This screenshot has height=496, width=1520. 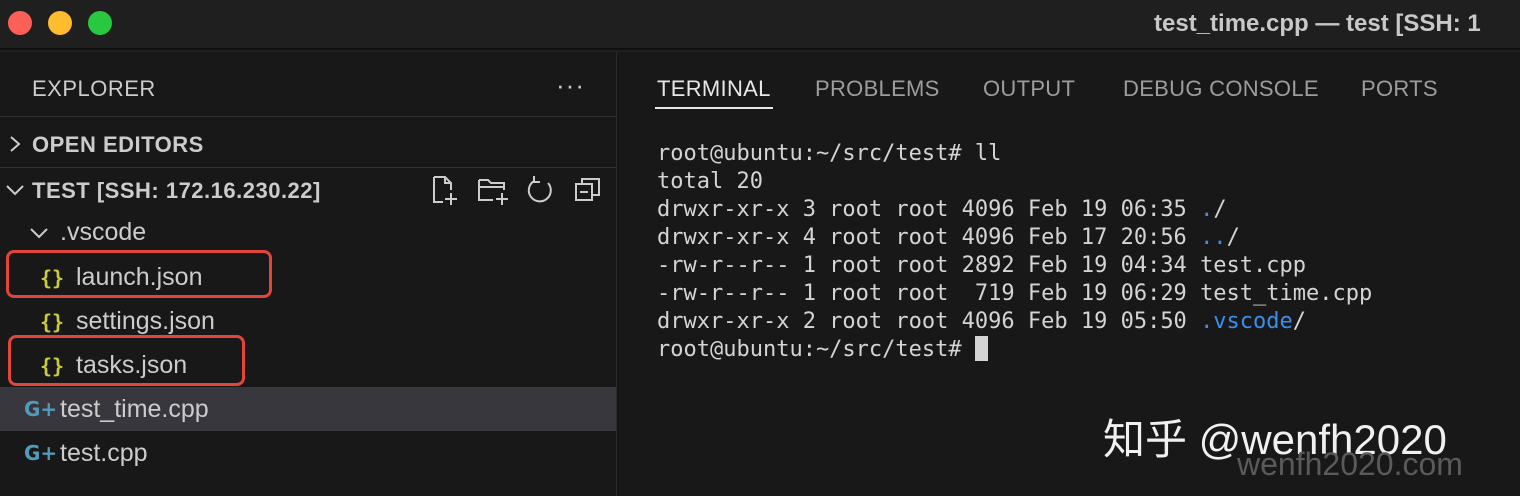 I want to click on workspace-header: TEST [SSH: 172.16.230.22], so click(x=176, y=191).